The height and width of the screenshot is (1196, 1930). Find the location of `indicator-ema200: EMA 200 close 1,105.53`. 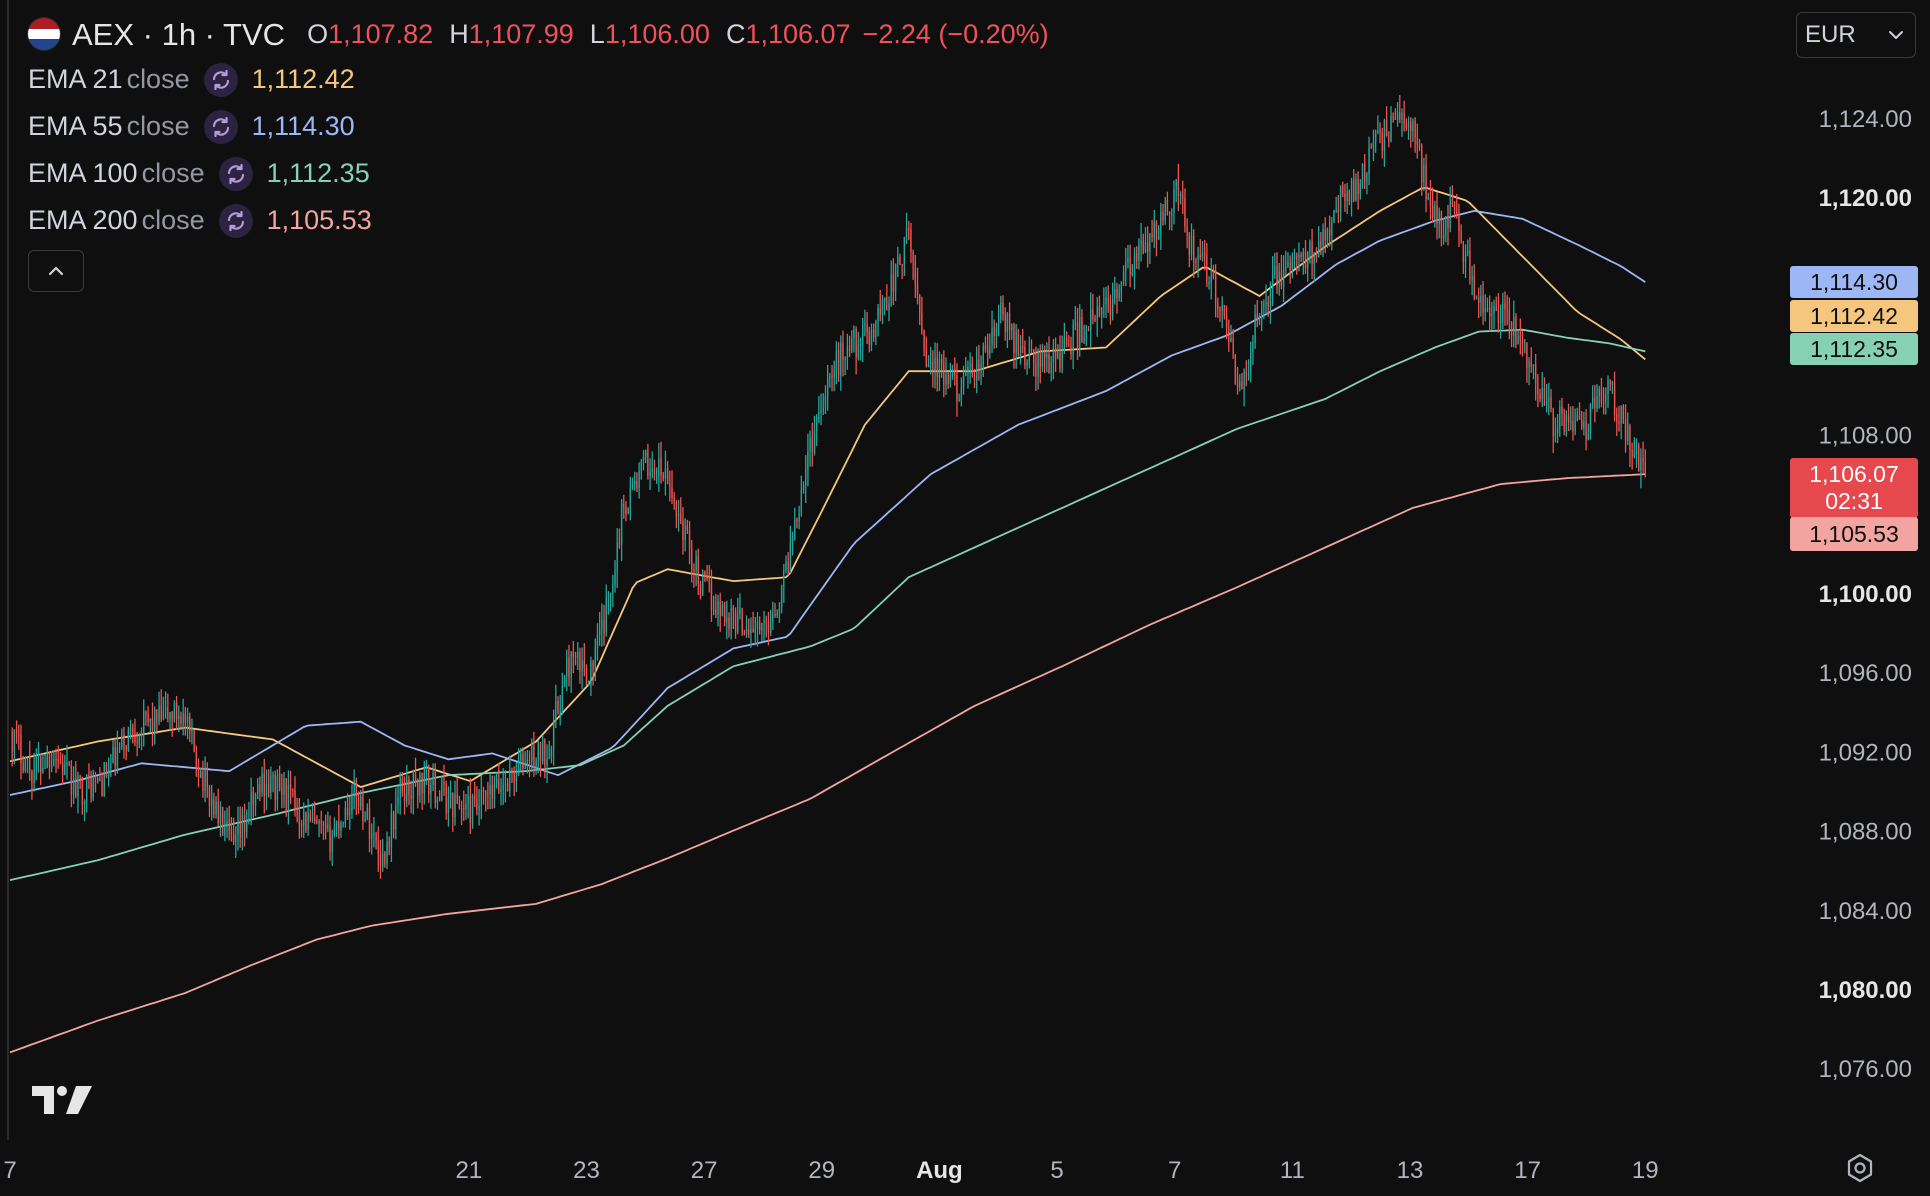

indicator-ema200: EMA 200 close 1,105.53 is located at coordinates (538, 220).